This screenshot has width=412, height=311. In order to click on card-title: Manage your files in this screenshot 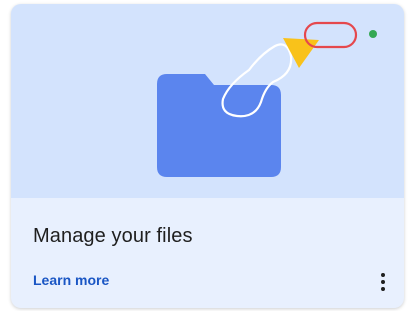, I will do `click(113, 236)`.